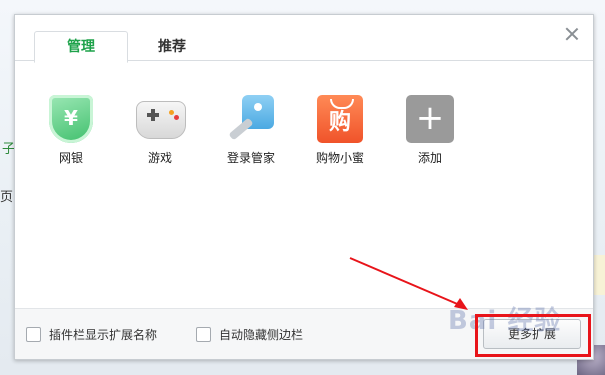  Describe the element at coordinates (103, 335) in the screenshot. I see `checkbox-label: 插件栏显示扩展名称` at that location.